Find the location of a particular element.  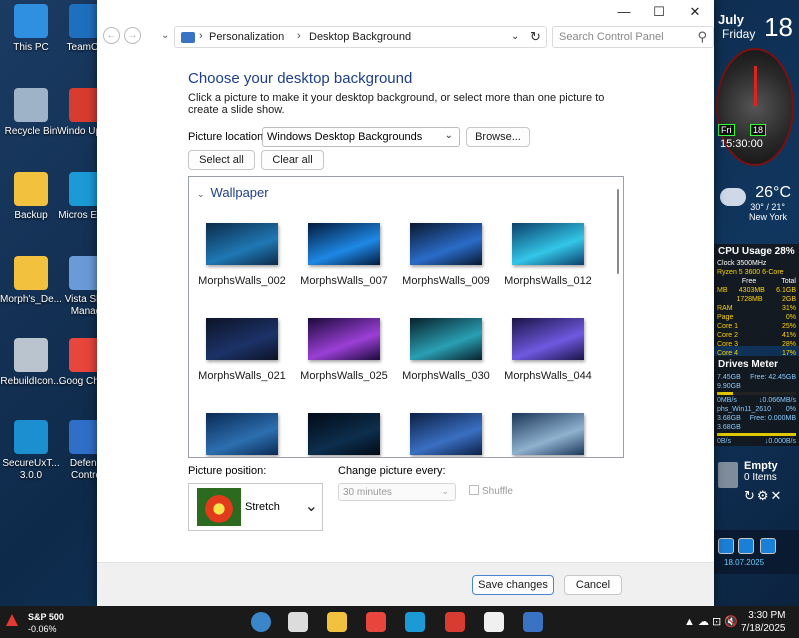

desktop-icon: This PC is located at coordinates (31, 29).